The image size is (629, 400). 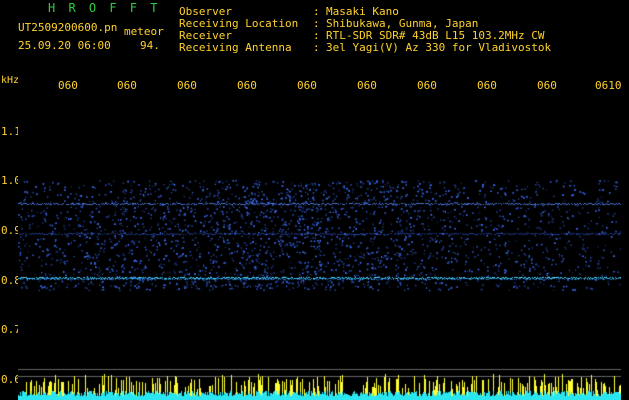 What do you see at coordinates (439, 47) in the screenshot?
I see `antenna-value: 3el Yagi(V) Az 330 for Vladivostok` at bounding box center [439, 47].